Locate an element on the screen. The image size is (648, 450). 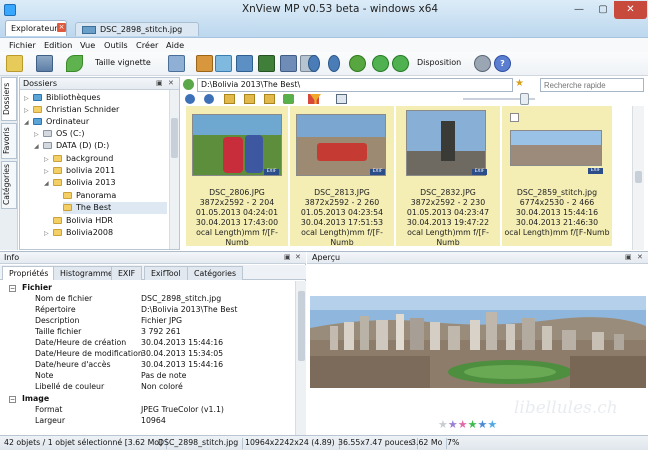
menu-creer: Créer is located at coordinates (147, 45).